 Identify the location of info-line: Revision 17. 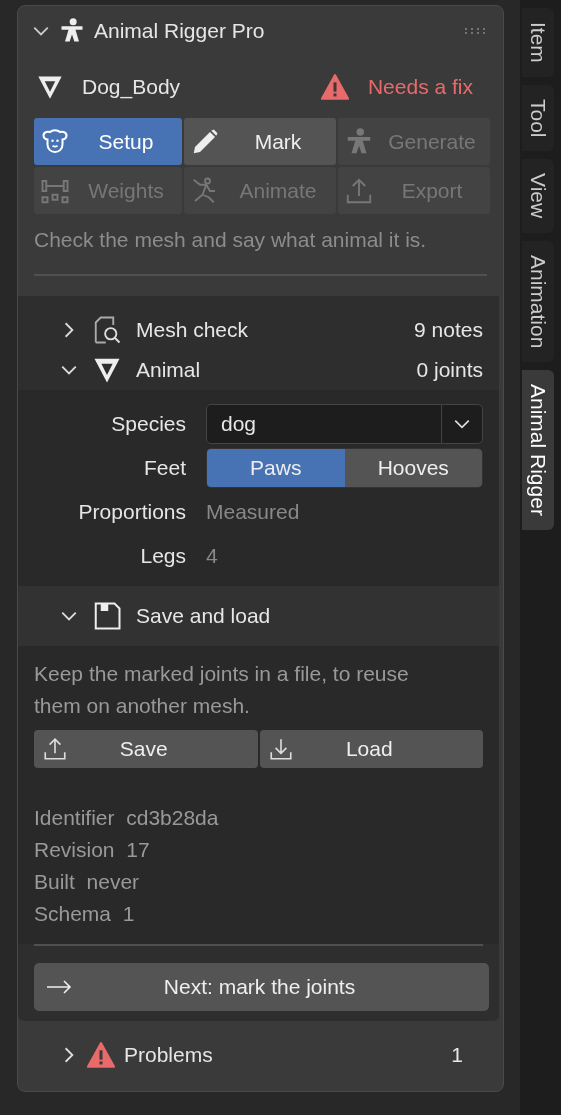
(92, 850).